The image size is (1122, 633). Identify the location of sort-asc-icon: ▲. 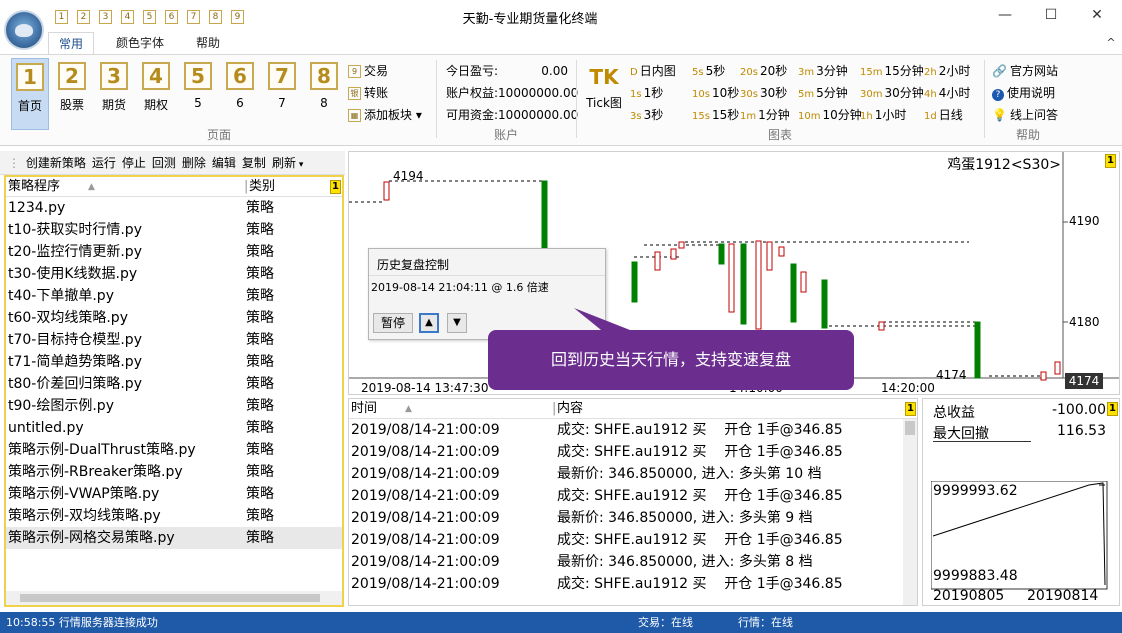
(408, 409).